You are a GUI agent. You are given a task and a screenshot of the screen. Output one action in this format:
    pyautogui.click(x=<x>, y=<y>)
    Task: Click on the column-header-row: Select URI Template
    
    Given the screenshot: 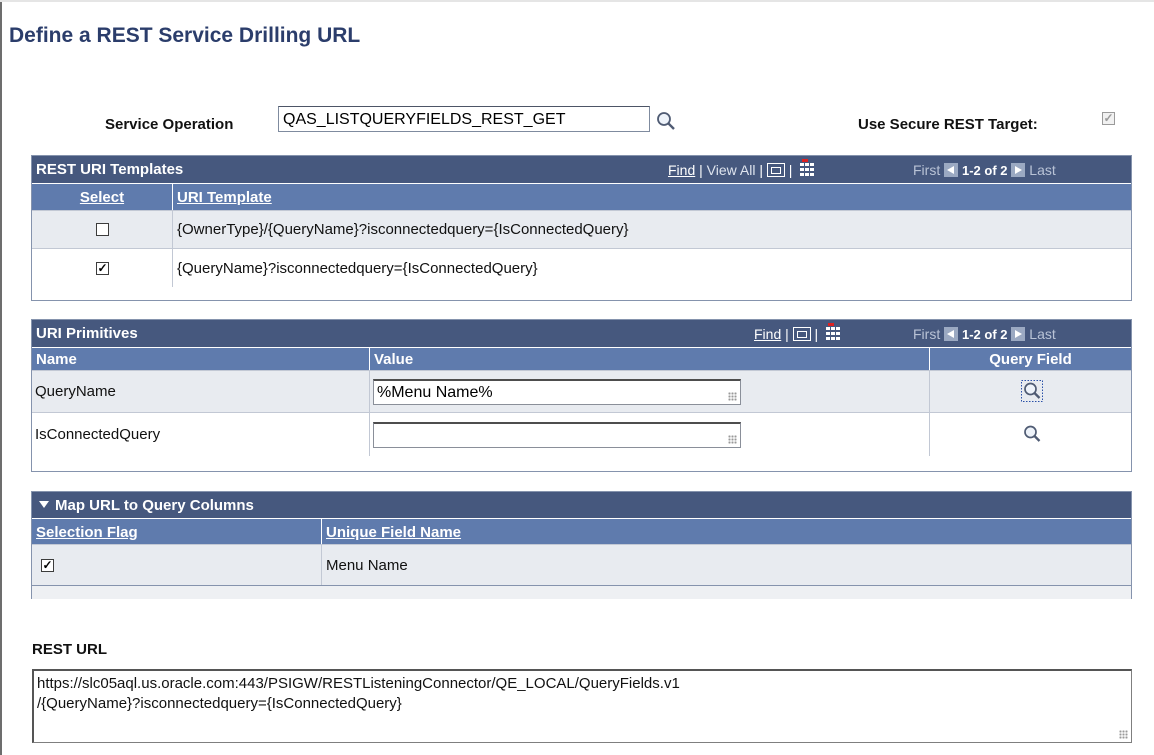 What is the action you would take?
    pyautogui.click(x=581, y=196)
    